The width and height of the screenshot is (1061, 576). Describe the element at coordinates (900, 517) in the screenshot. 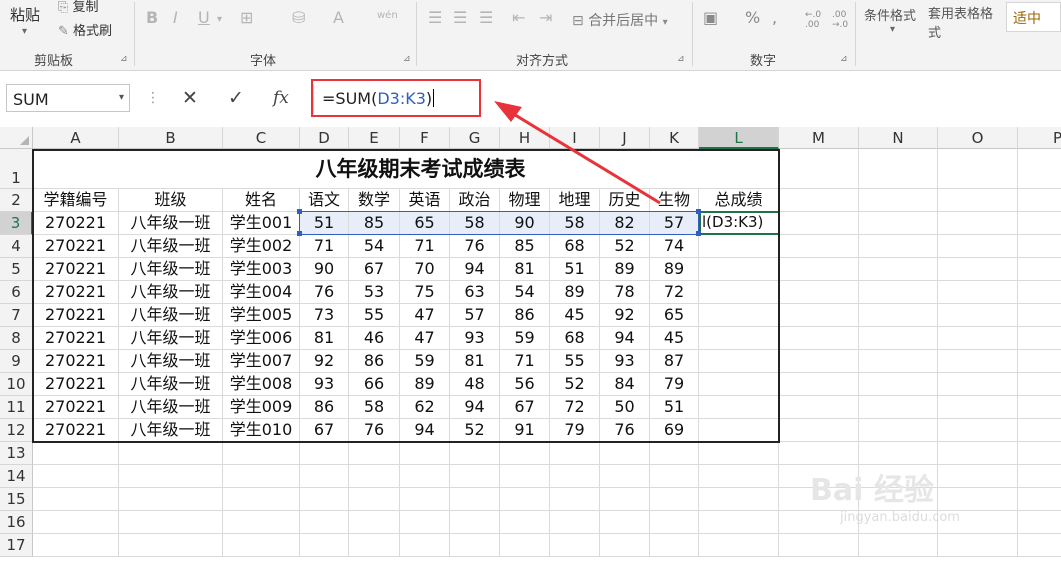

I see `watermark-url: jingyan.baidu.com` at that location.